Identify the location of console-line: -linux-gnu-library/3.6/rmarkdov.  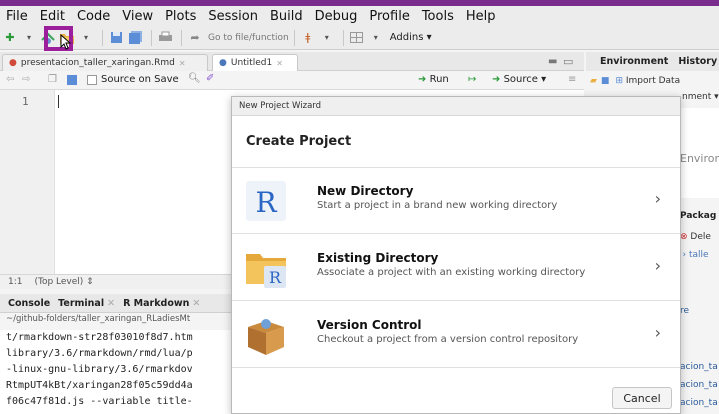
(99, 369).